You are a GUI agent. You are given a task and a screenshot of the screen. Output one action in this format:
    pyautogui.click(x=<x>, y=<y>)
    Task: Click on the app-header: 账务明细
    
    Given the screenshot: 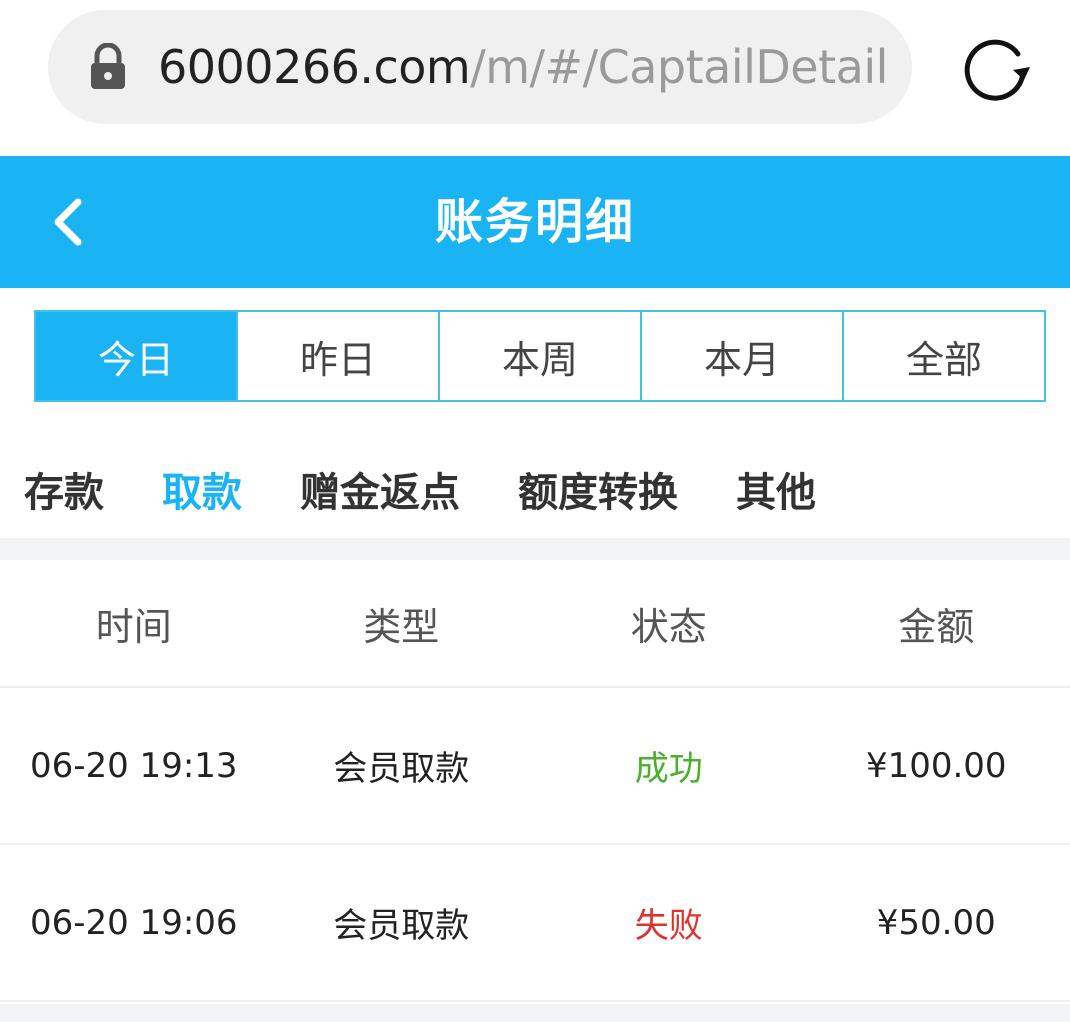 What is the action you would take?
    pyautogui.click(x=535, y=222)
    